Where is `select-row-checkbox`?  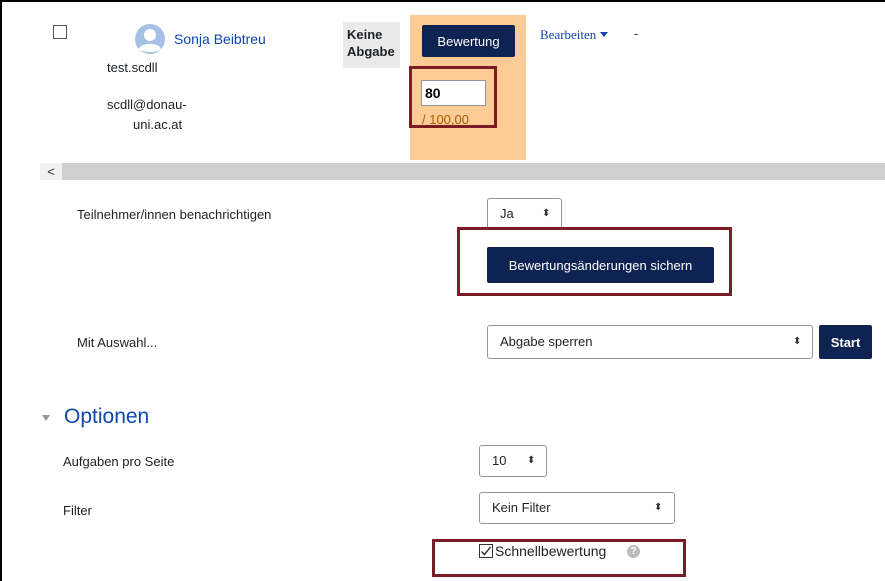
select-row-checkbox is located at coordinates (60, 32).